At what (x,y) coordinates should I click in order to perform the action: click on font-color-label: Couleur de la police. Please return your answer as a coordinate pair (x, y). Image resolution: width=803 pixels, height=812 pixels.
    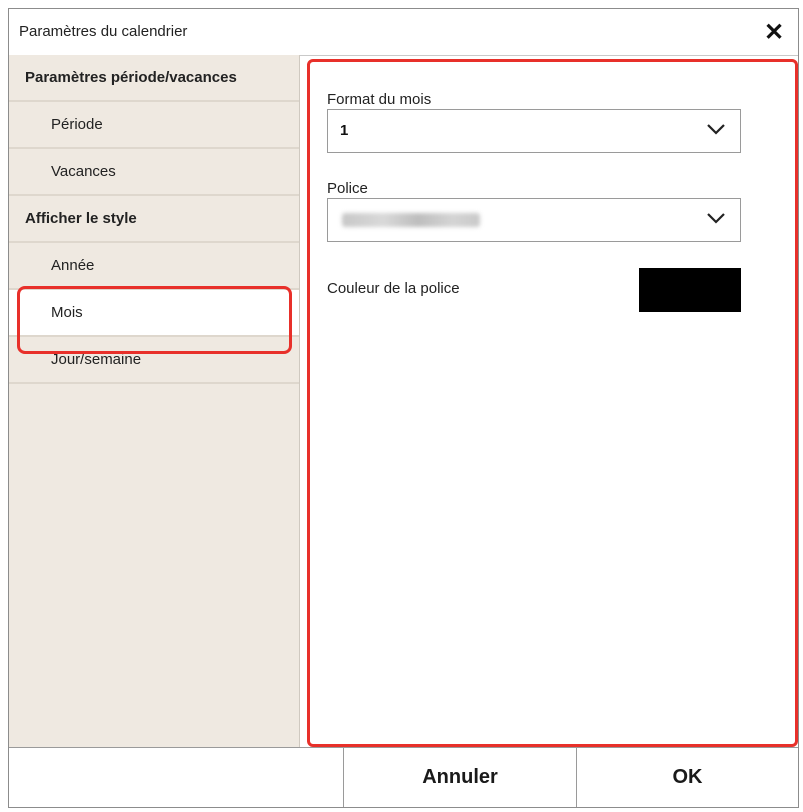
    Looking at the image, I should click on (393, 288).